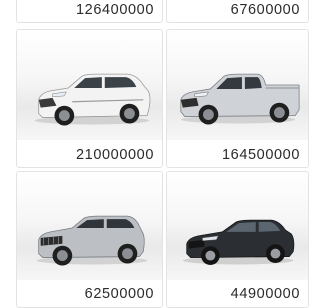 Image resolution: width=320 pixels, height=308 pixels. I want to click on sedan-icon, so click(238, 242).